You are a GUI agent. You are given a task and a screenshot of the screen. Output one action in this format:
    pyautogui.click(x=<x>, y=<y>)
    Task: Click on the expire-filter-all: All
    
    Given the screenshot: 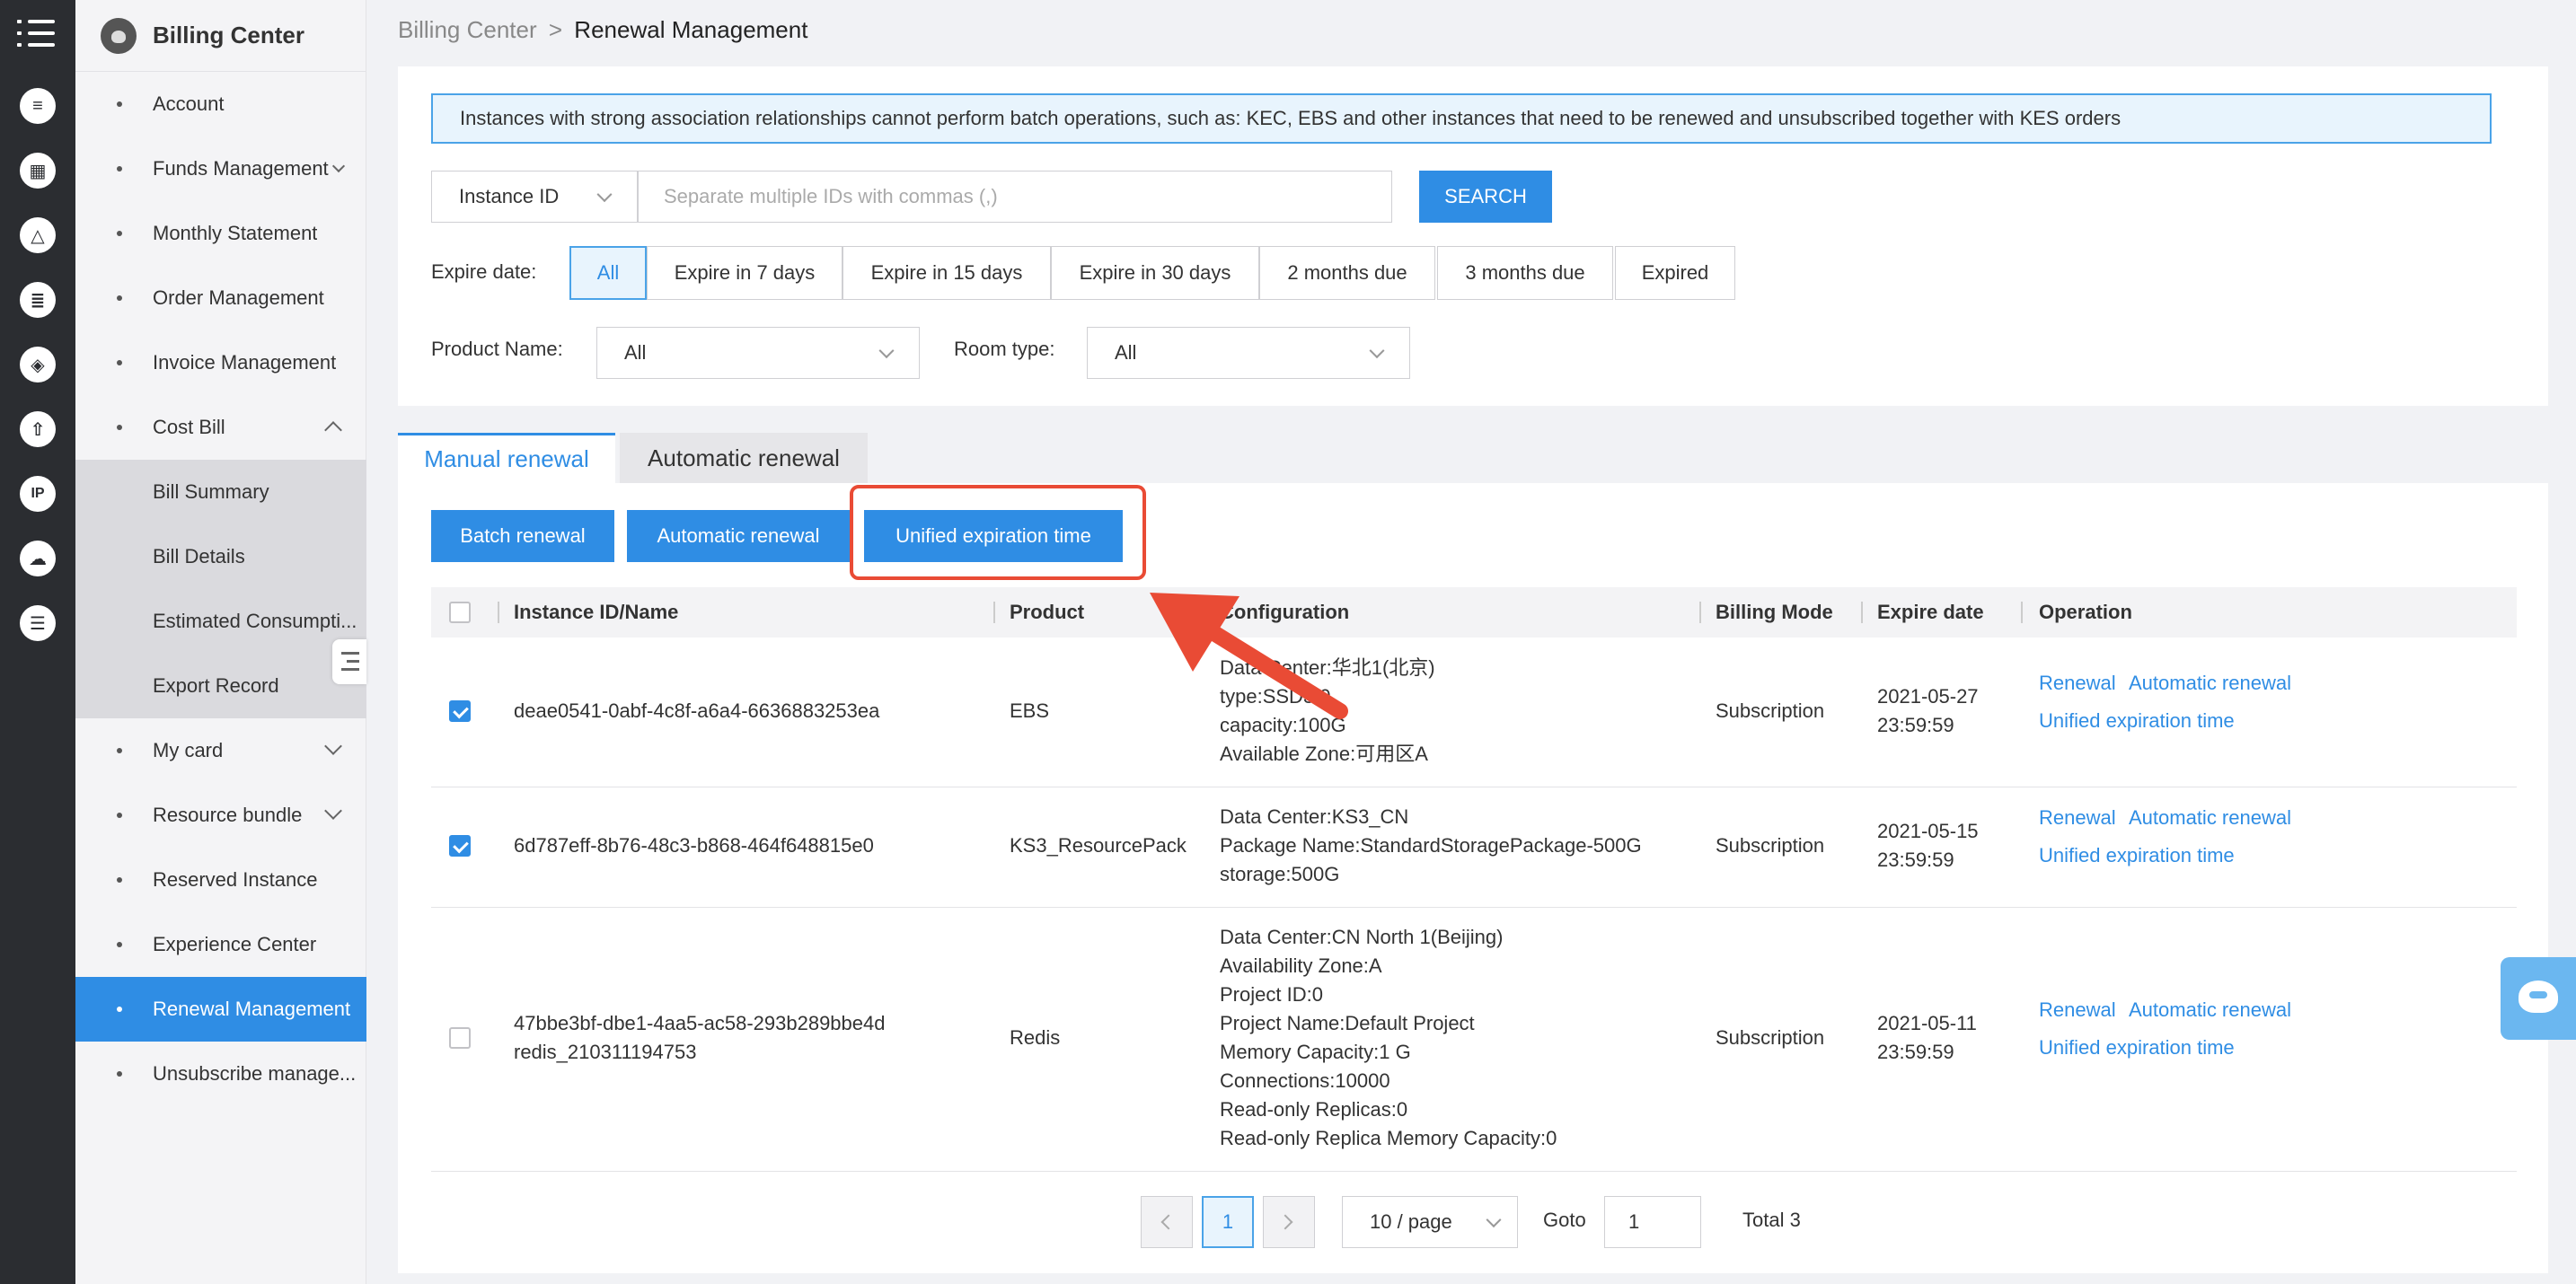 What is the action you would take?
    pyautogui.click(x=608, y=273)
    